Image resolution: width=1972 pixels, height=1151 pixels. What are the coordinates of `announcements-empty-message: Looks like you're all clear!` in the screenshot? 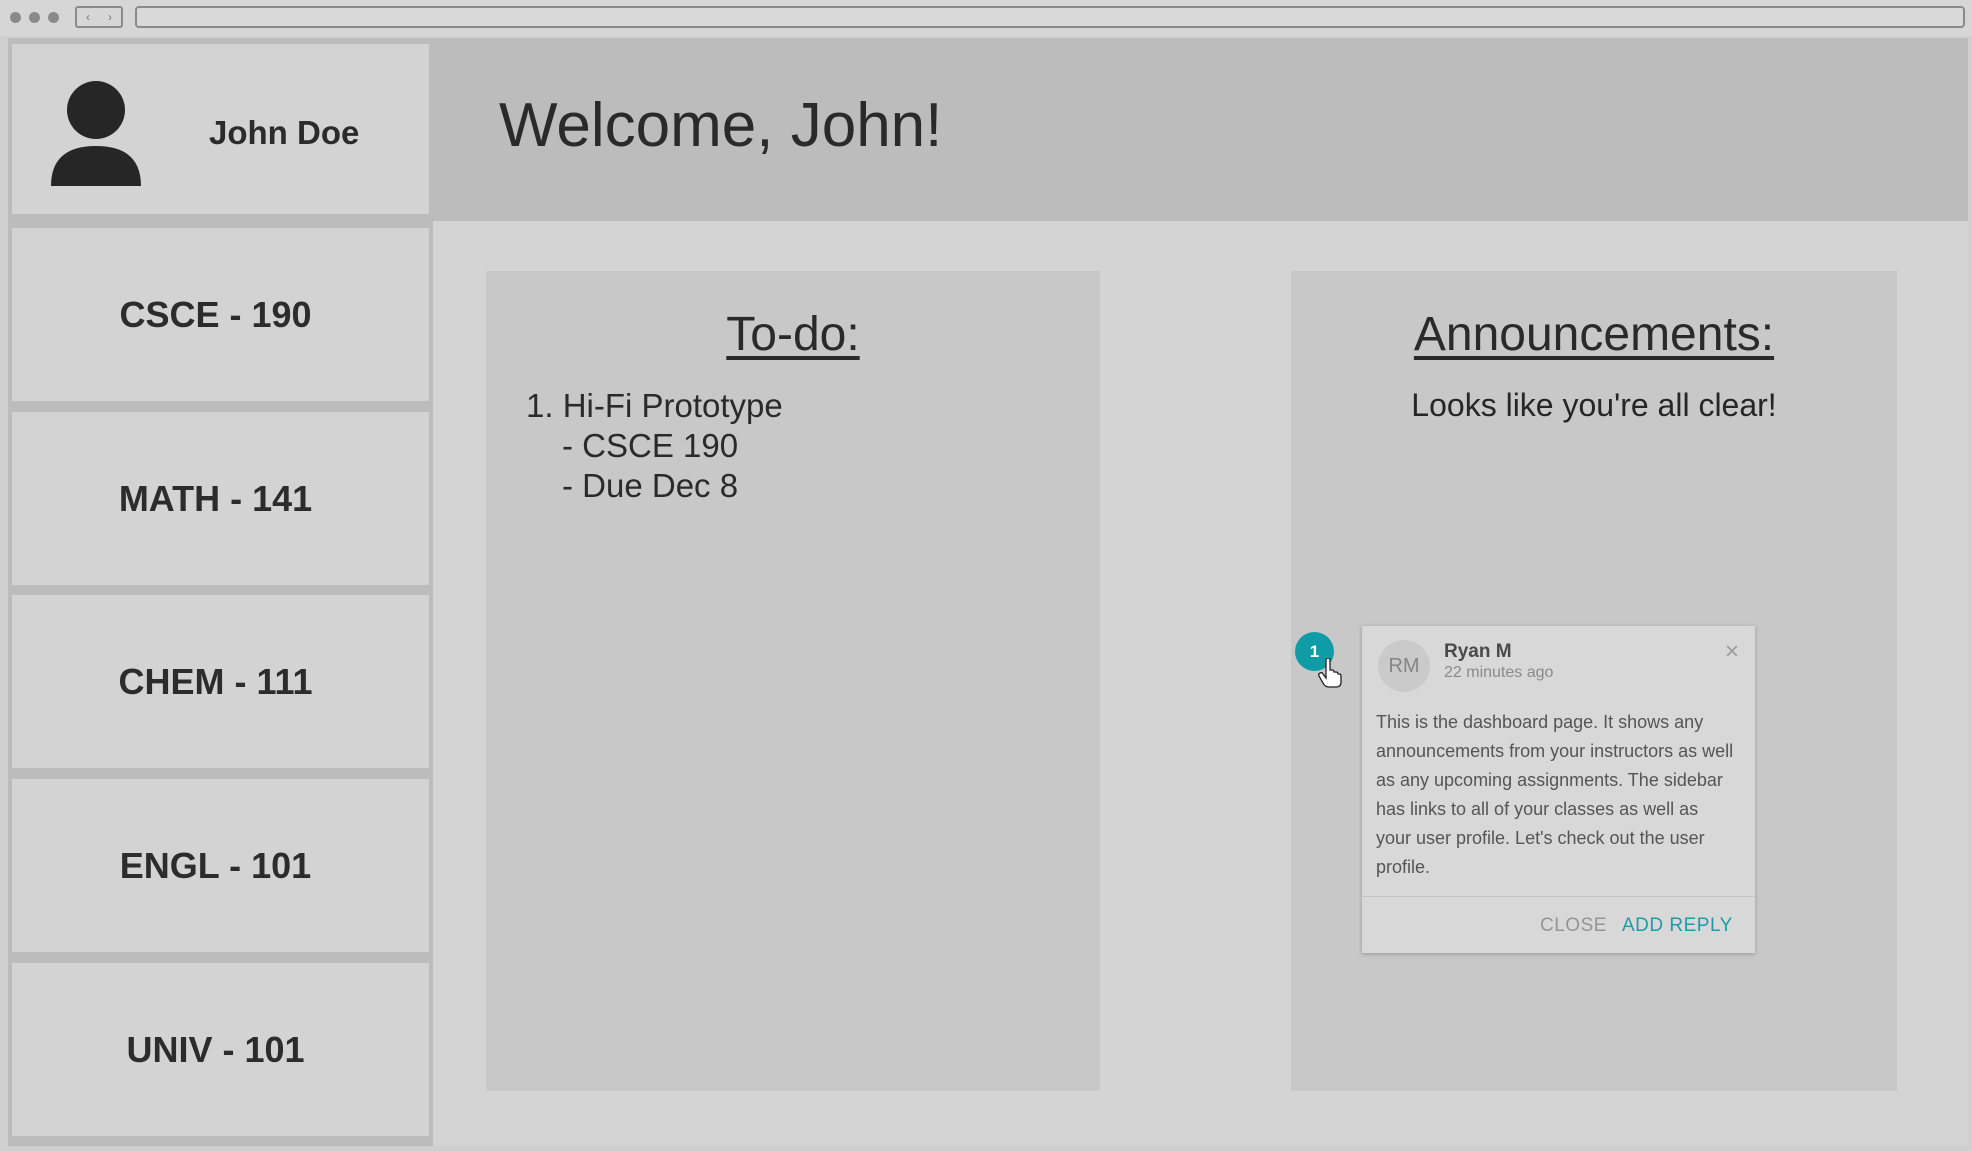 It's located at (1594, 405).